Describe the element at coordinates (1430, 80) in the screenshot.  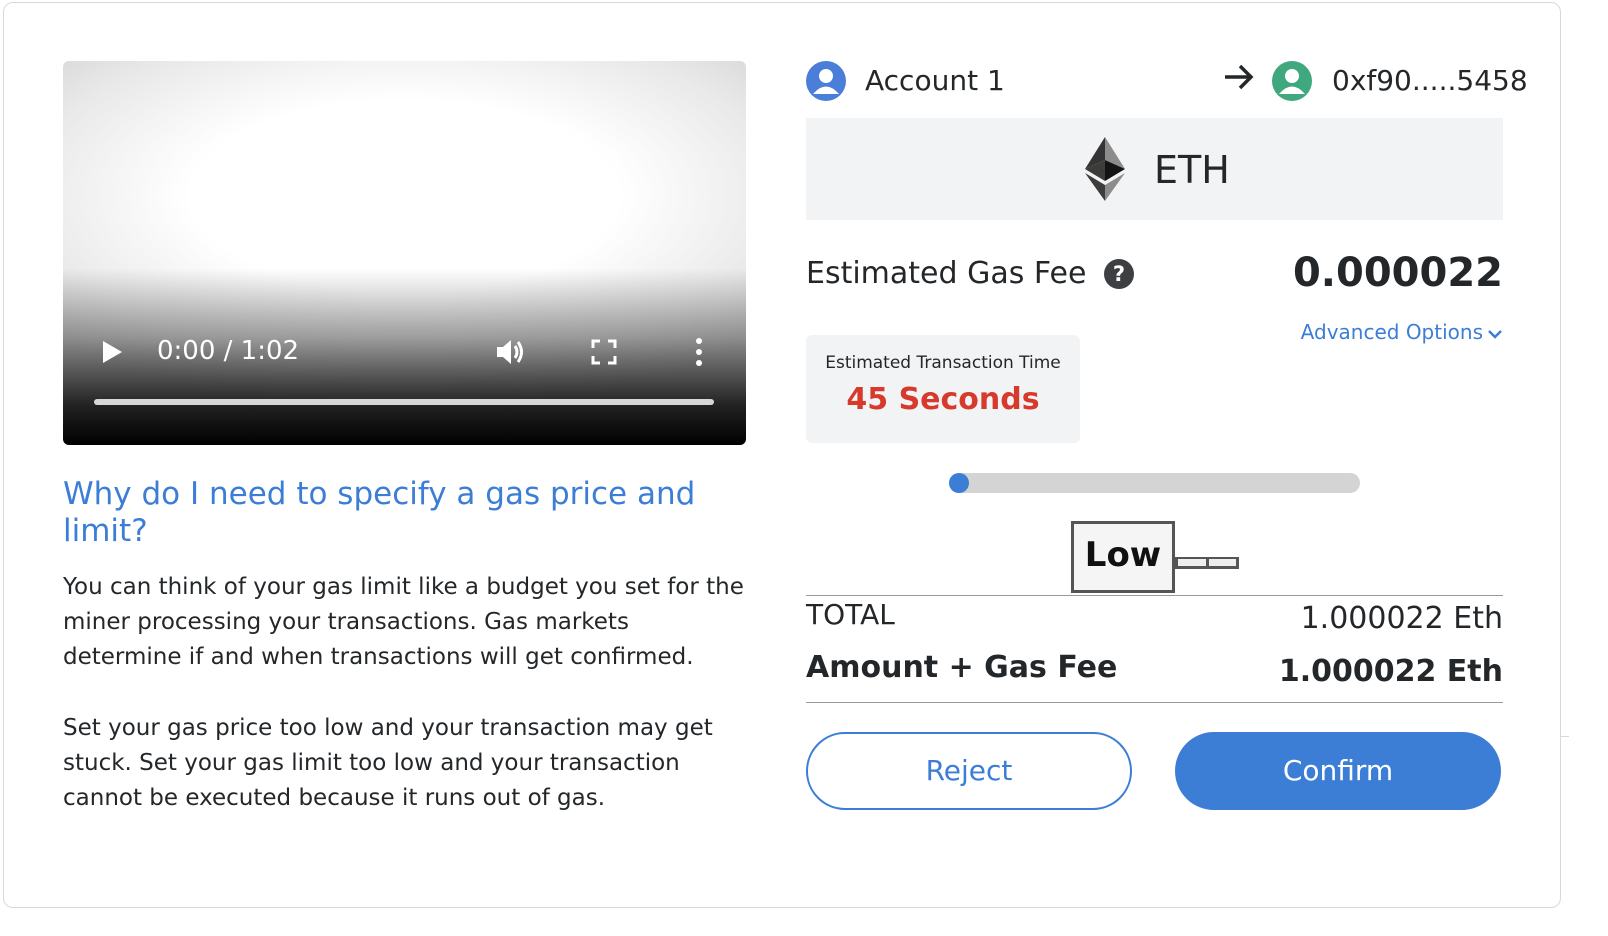
I see `to-address: 0xf90.....5458` at that location.